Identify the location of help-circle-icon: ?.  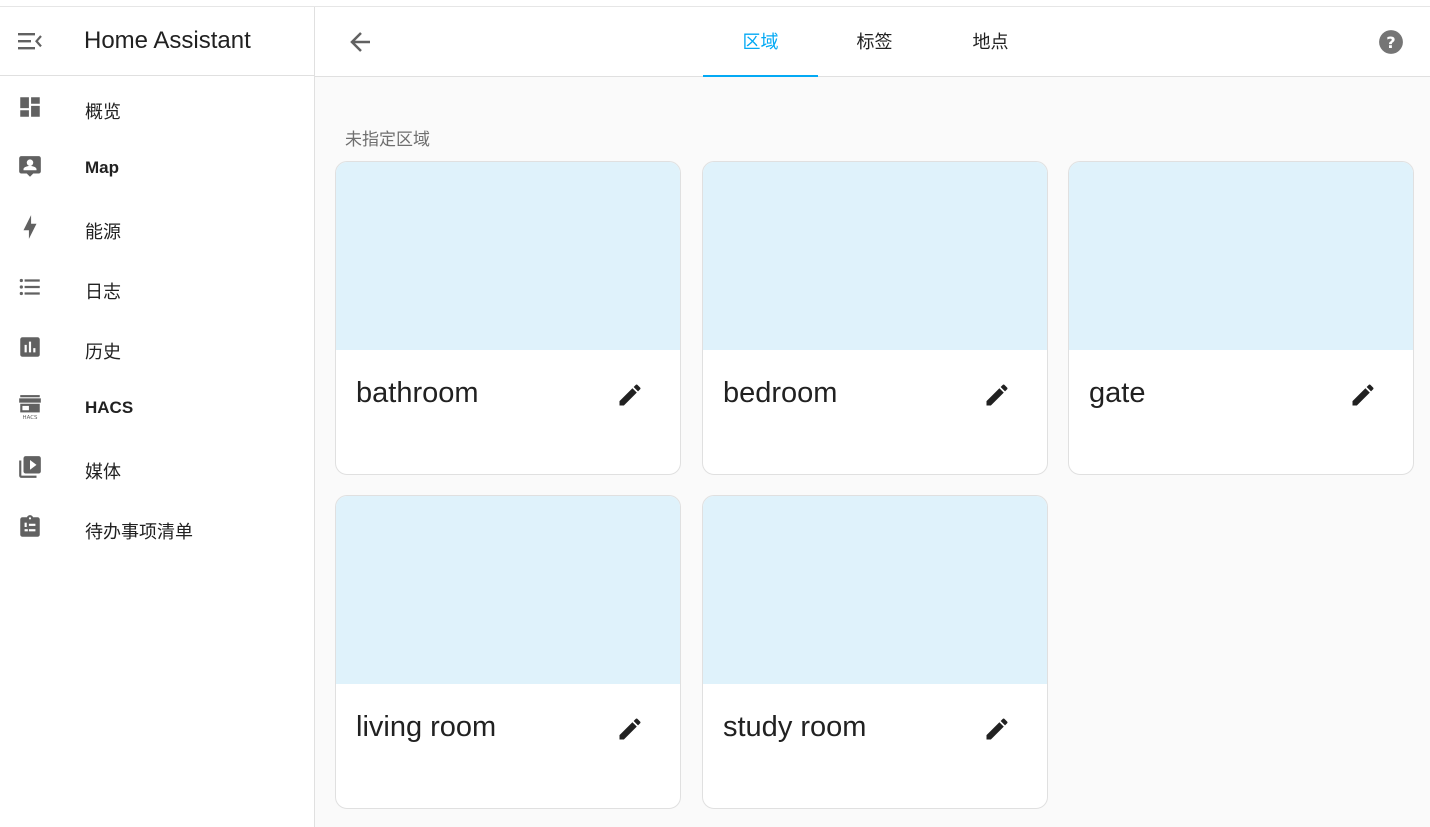
(1391, 42).